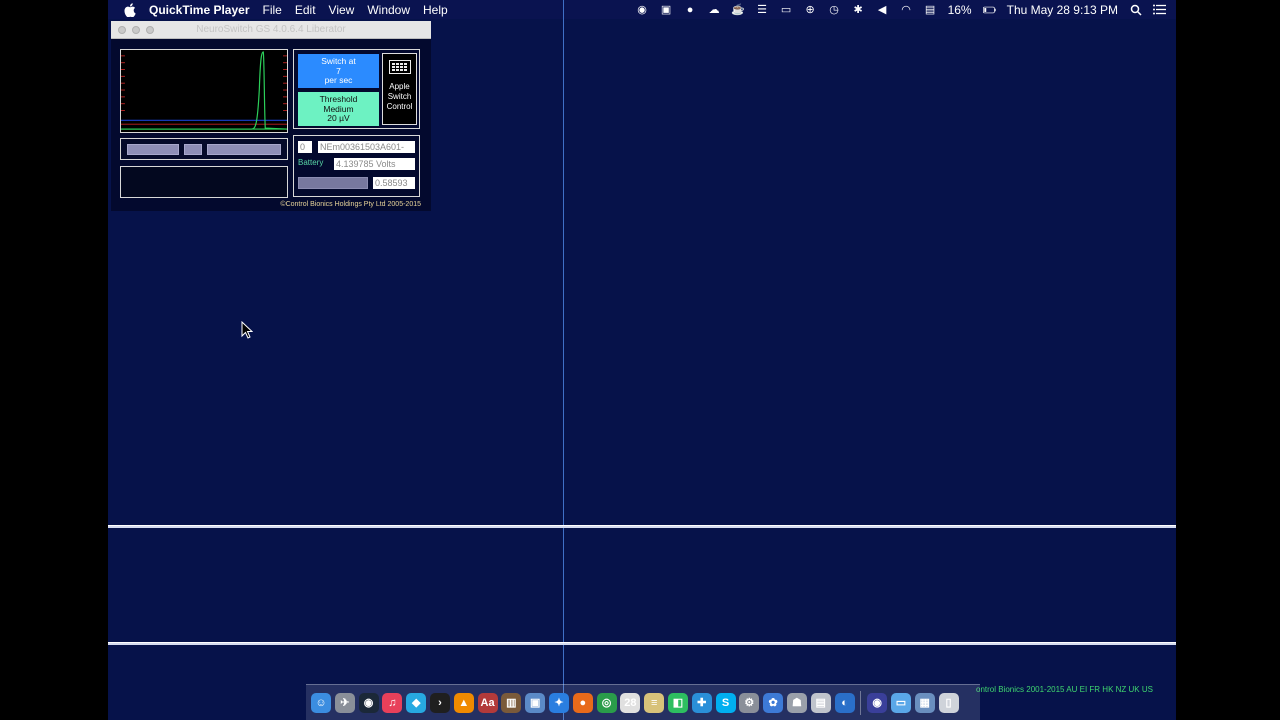  Describe the element at coordinates (877, 702) in the screenshot. I see `quicktime-icon: ◉` at that location.